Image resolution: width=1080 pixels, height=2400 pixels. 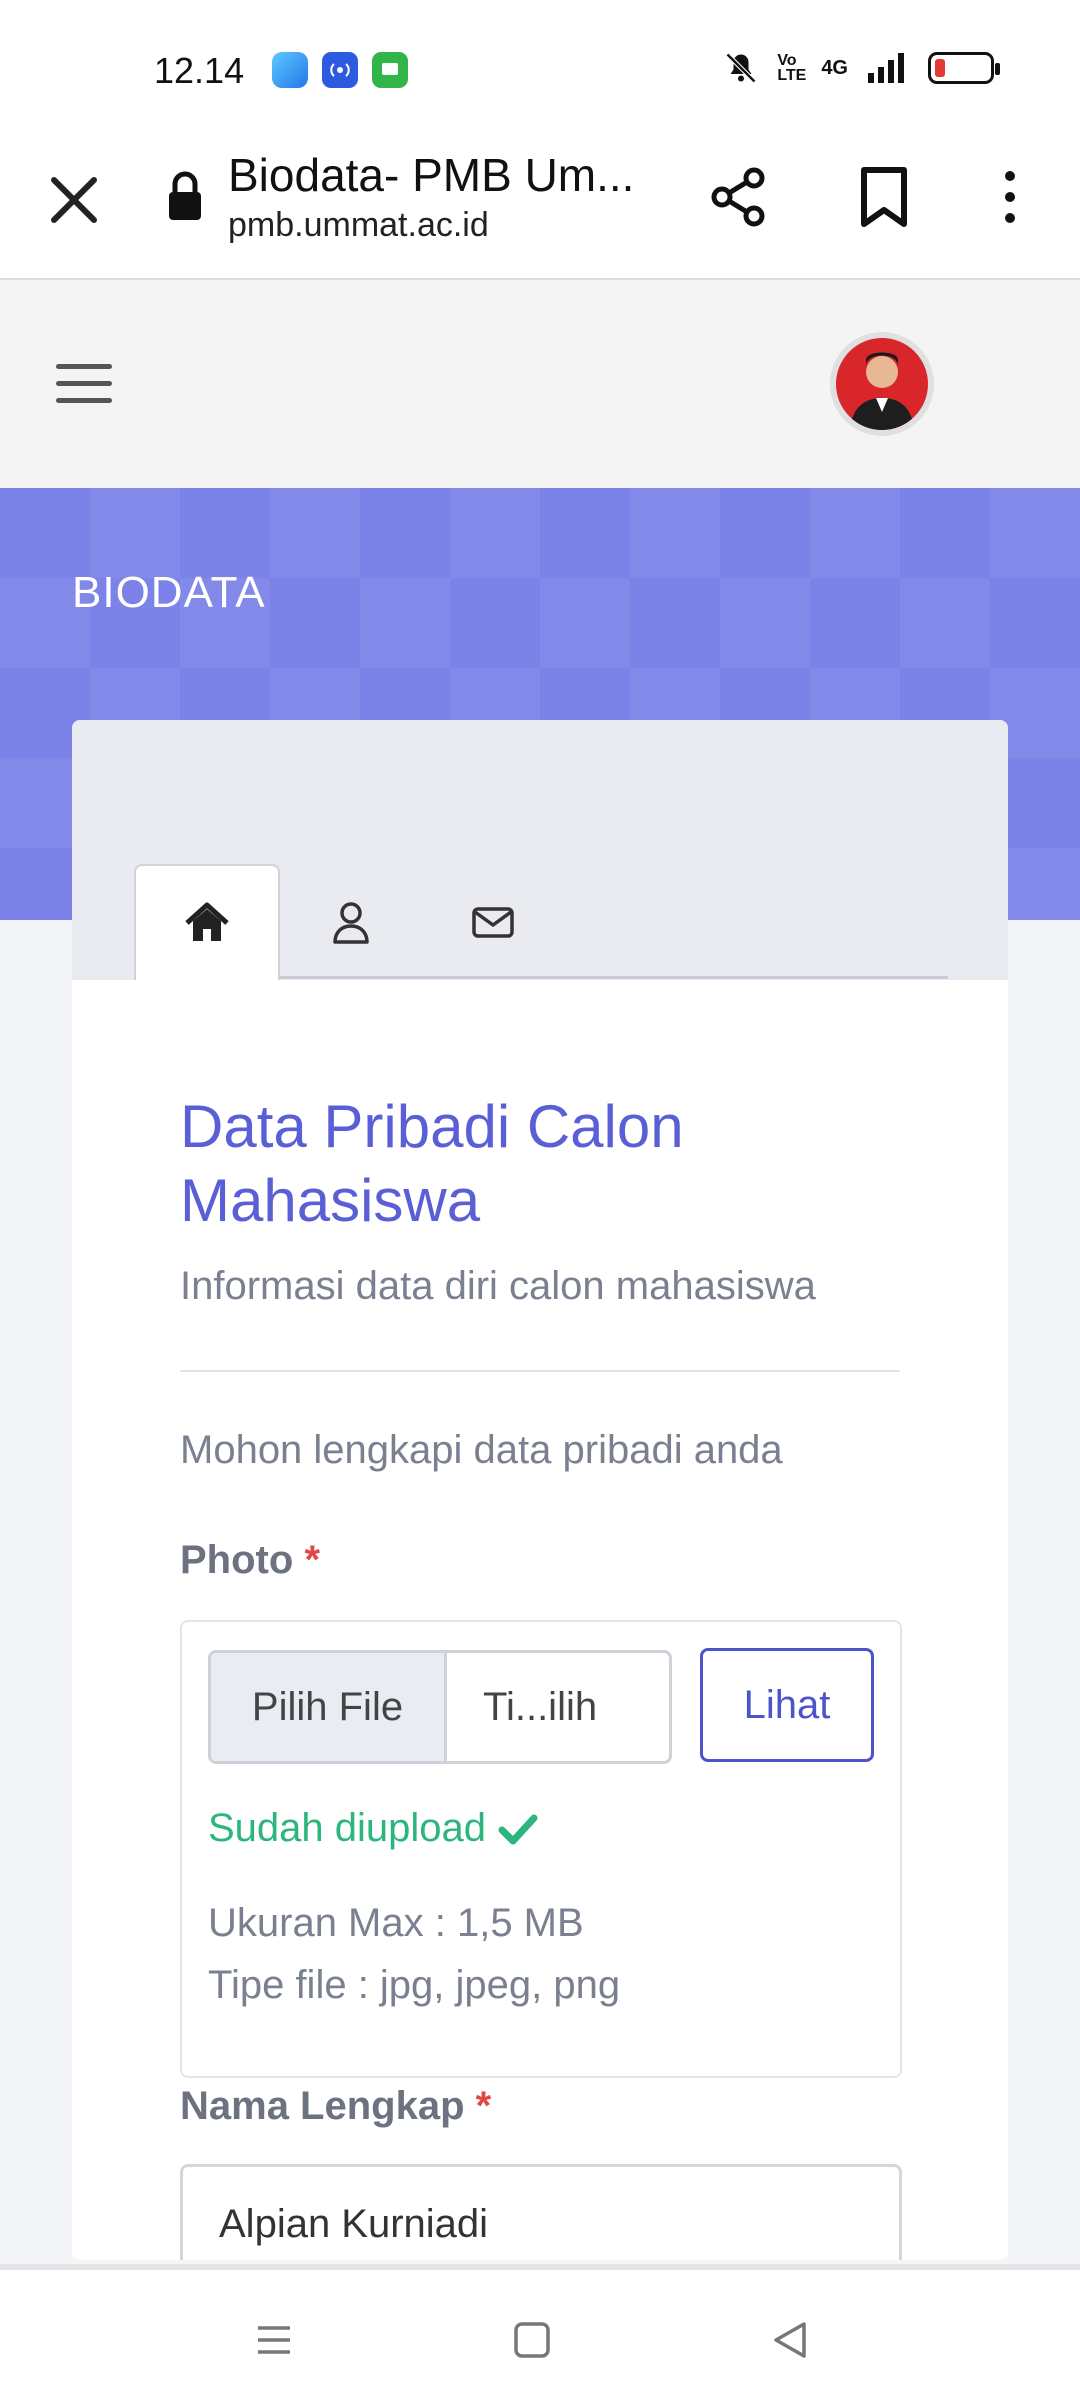 What do you see at coordinates (540, 385) in the screenshot?
I see `app-header` at bounding box center [540, 385].